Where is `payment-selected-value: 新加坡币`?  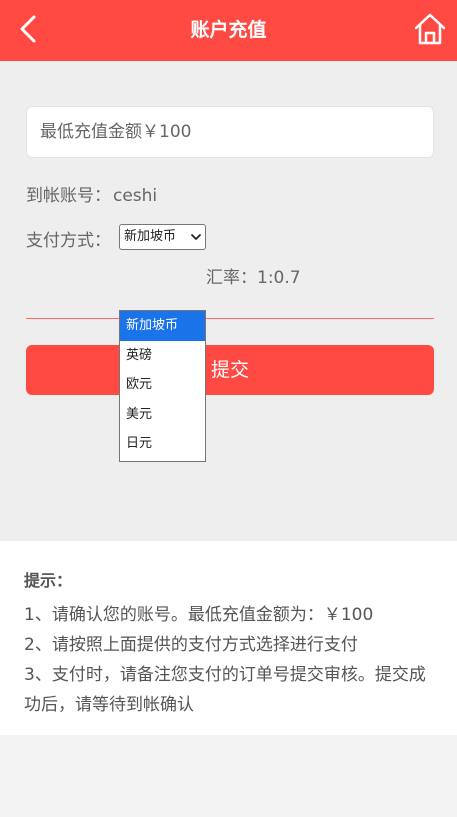 payment-selected-value: 新加坡币 is located at coordinates (150, 236).